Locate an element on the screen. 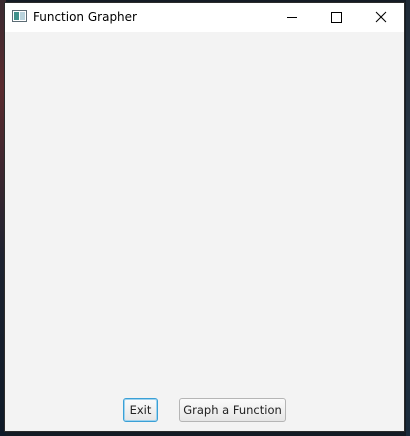 The image size is (410, 436). title-bar: Function Grapher is located at coordinates (204, 17).